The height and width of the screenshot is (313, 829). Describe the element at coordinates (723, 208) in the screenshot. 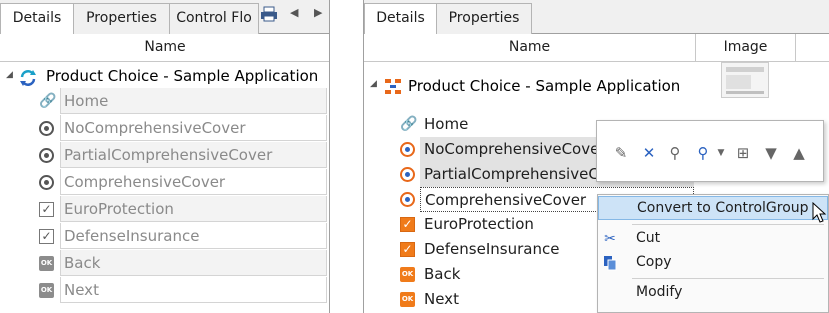

I see `menu-item-label: Convert to ControlGroup` at that location.